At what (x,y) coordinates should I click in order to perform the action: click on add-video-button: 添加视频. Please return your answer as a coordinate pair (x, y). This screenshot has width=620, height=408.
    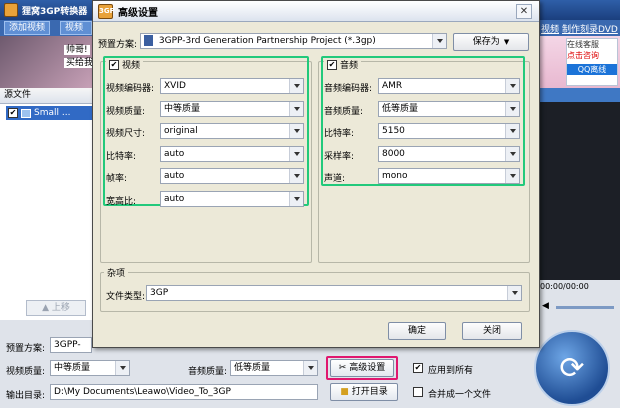
    Looking at the image, I should click on (27, 28).